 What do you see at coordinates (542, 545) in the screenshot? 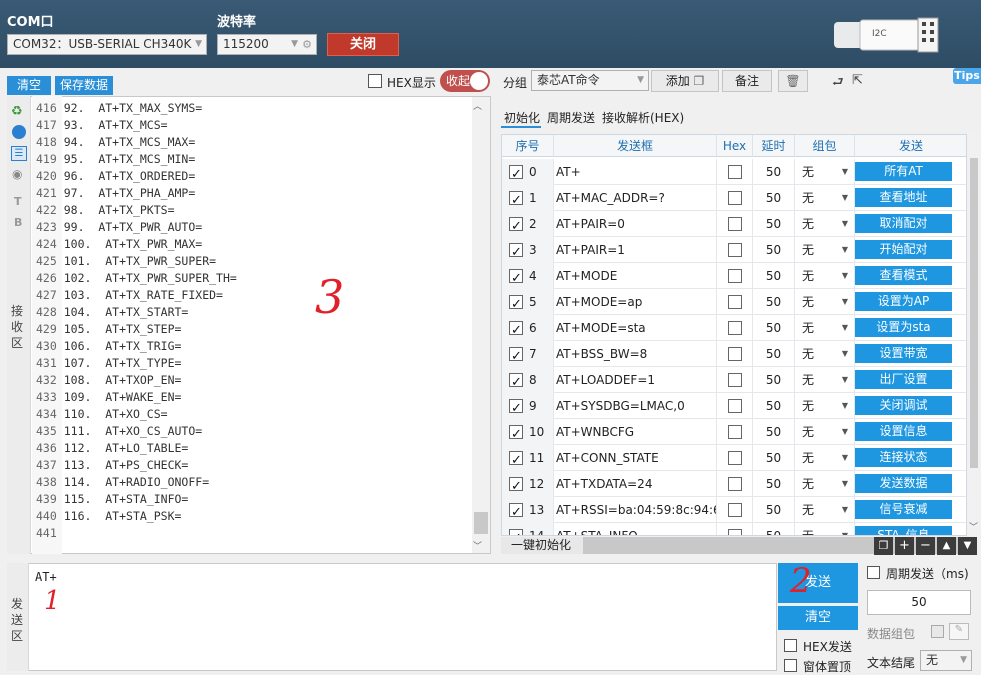
I see `init-all-button: 一键初始化` at bounding box center [542, 545].